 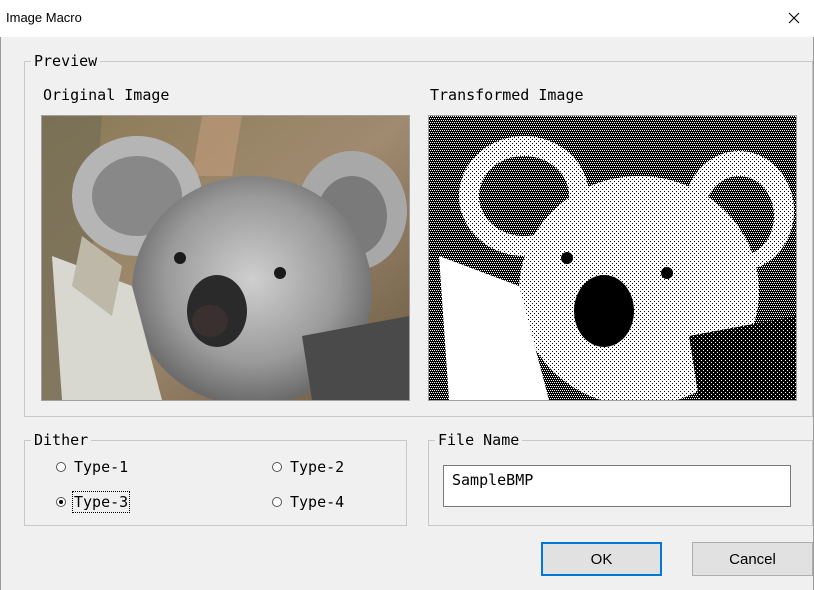 I want to click on dither-type-2-radio: Type-2, so click(x=308, y=467).